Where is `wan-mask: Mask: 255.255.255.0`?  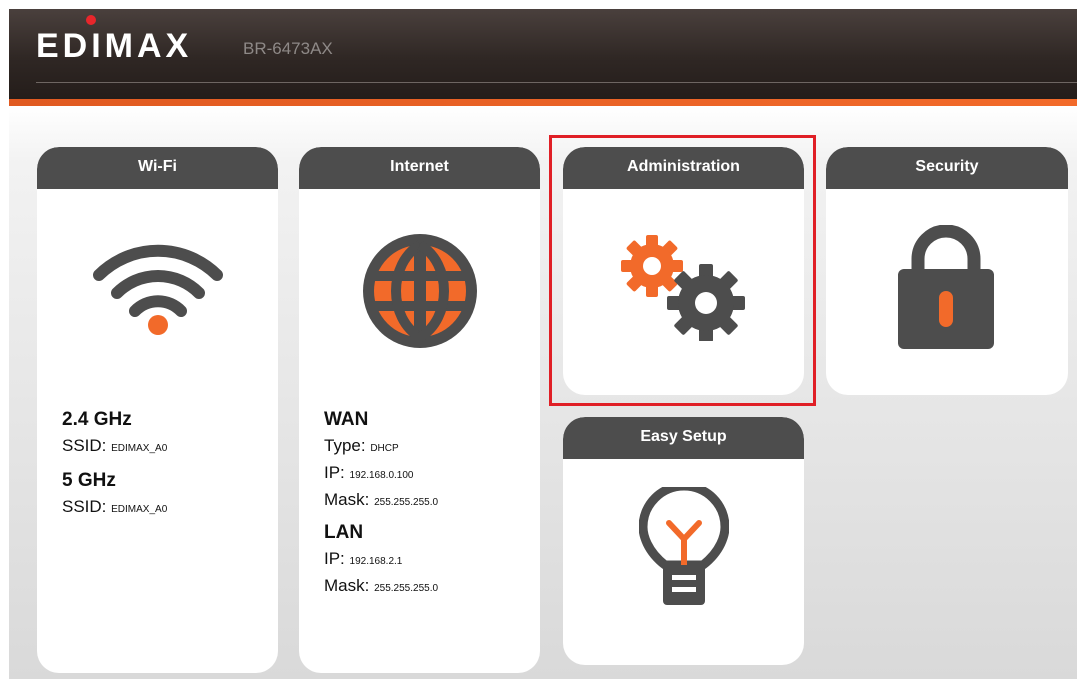 wan-mask: Mask: 255.255.255.0 is located at coordinates (381, 500).